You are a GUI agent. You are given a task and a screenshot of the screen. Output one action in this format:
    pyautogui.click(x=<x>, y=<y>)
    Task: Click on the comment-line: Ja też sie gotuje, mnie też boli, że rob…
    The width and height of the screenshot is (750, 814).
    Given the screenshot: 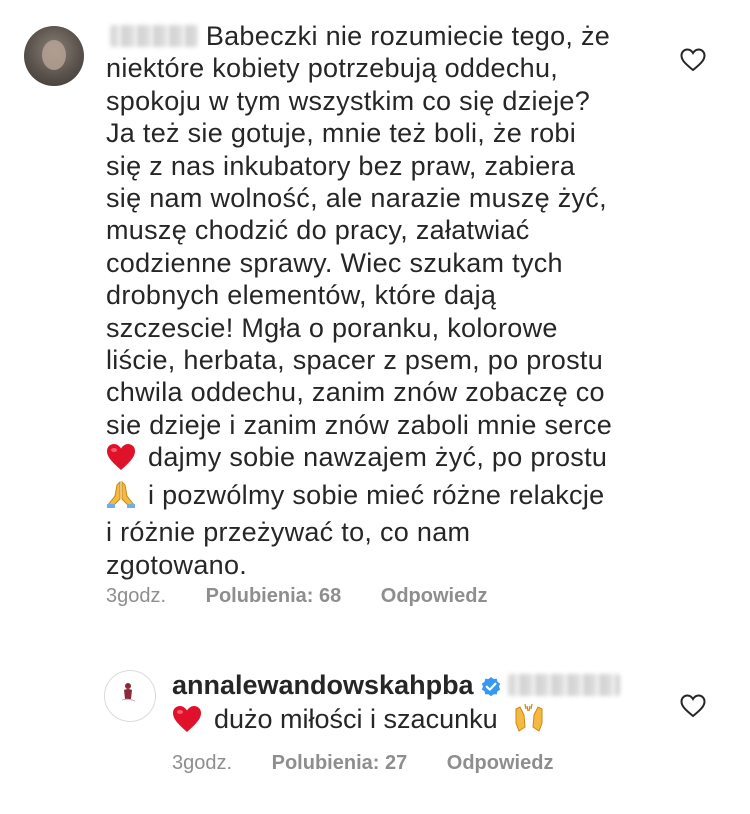 What is the action you would take?
    pyautogui.click(x=341, y=133)
    